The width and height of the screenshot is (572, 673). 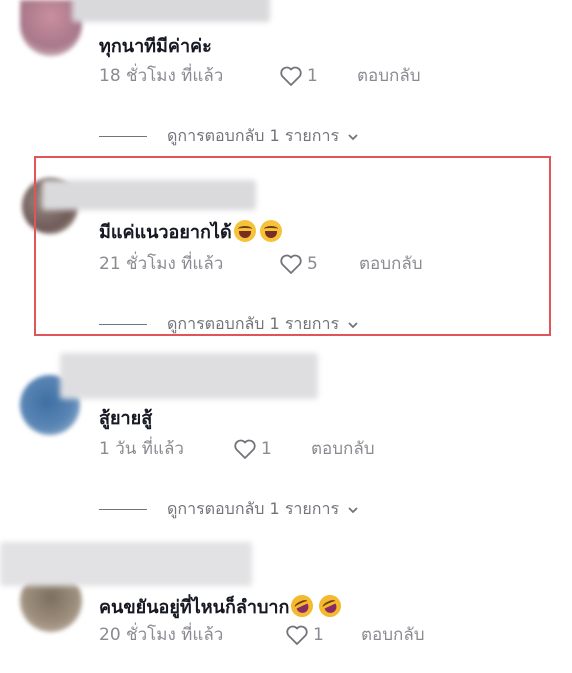 I want to click on comment-time: 1 วัน ที่แล้ว, so click(x=141, y=449).